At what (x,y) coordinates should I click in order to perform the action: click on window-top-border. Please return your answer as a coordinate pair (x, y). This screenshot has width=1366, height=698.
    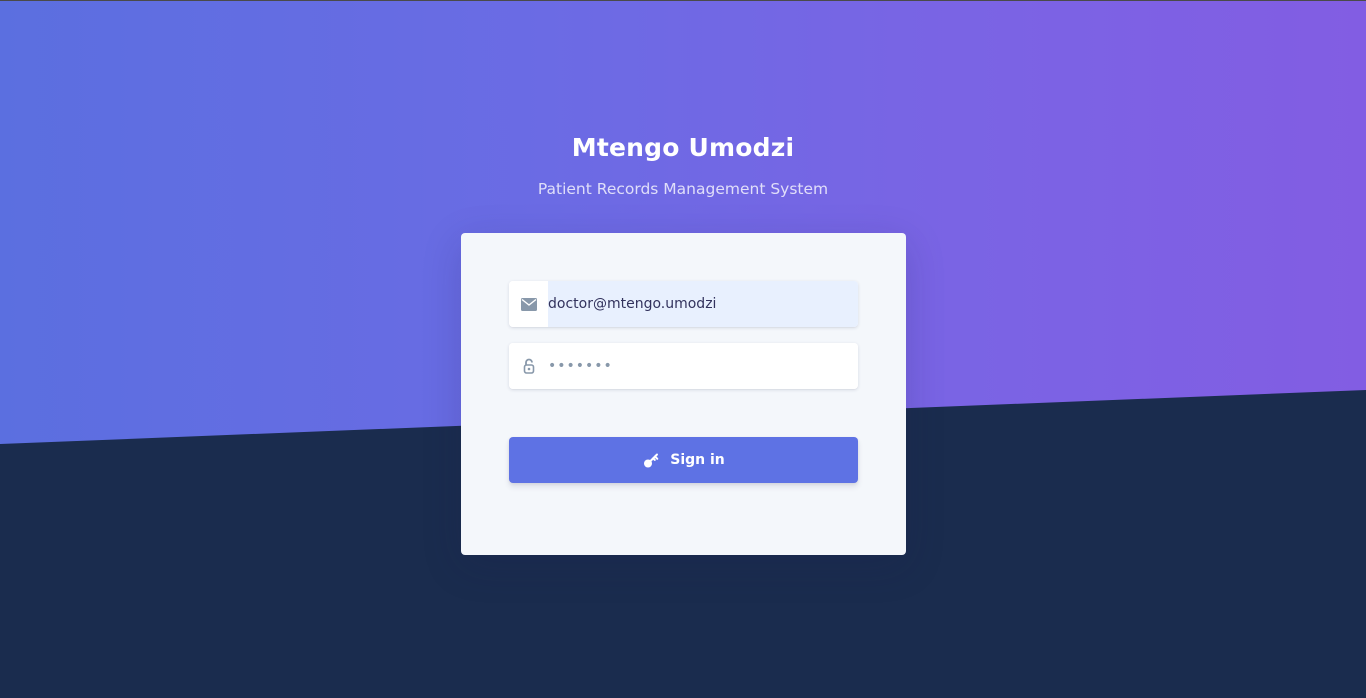
    Looking at the image, I should click on (683, 0).